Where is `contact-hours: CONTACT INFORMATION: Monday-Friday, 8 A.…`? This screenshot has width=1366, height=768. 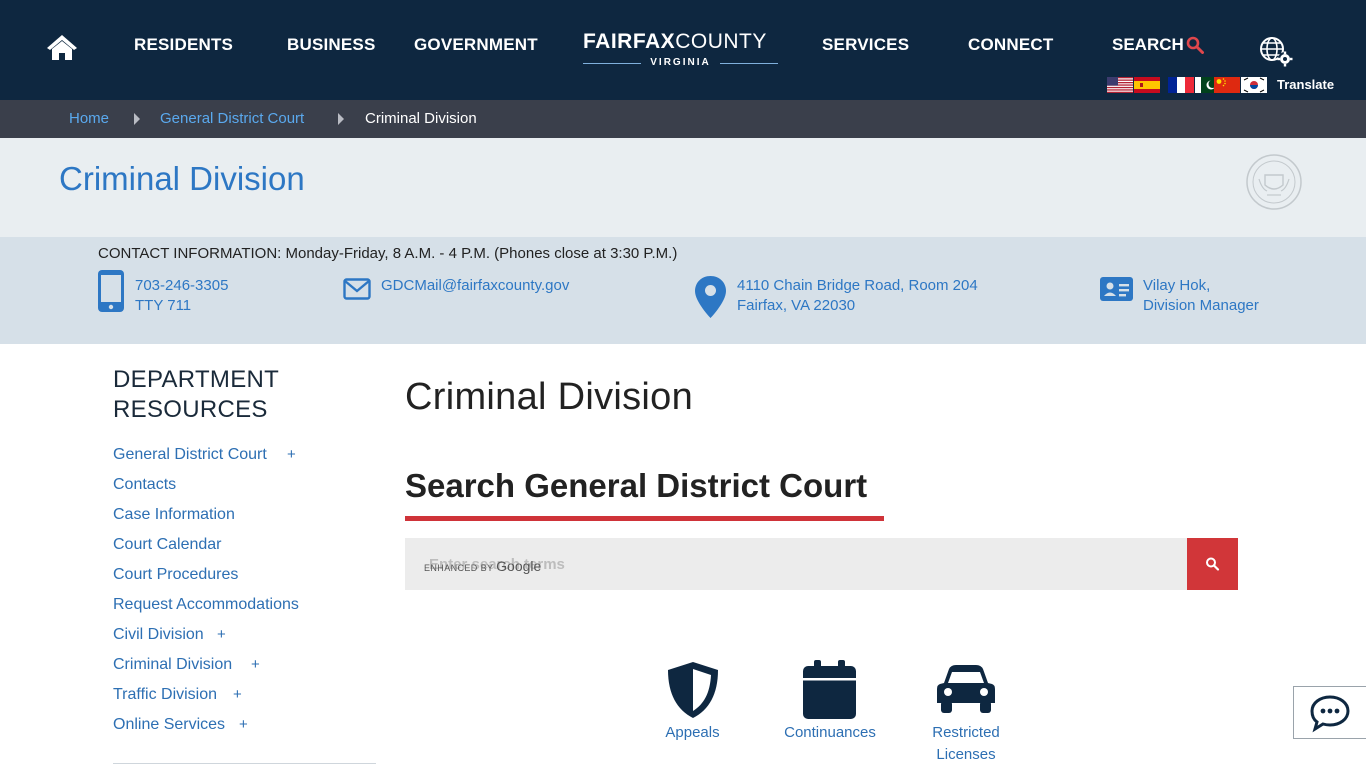
contact-hours: CONTACT INFORMATION: Monday-Friday, 8 A.… is located at coordinates (388, 253).